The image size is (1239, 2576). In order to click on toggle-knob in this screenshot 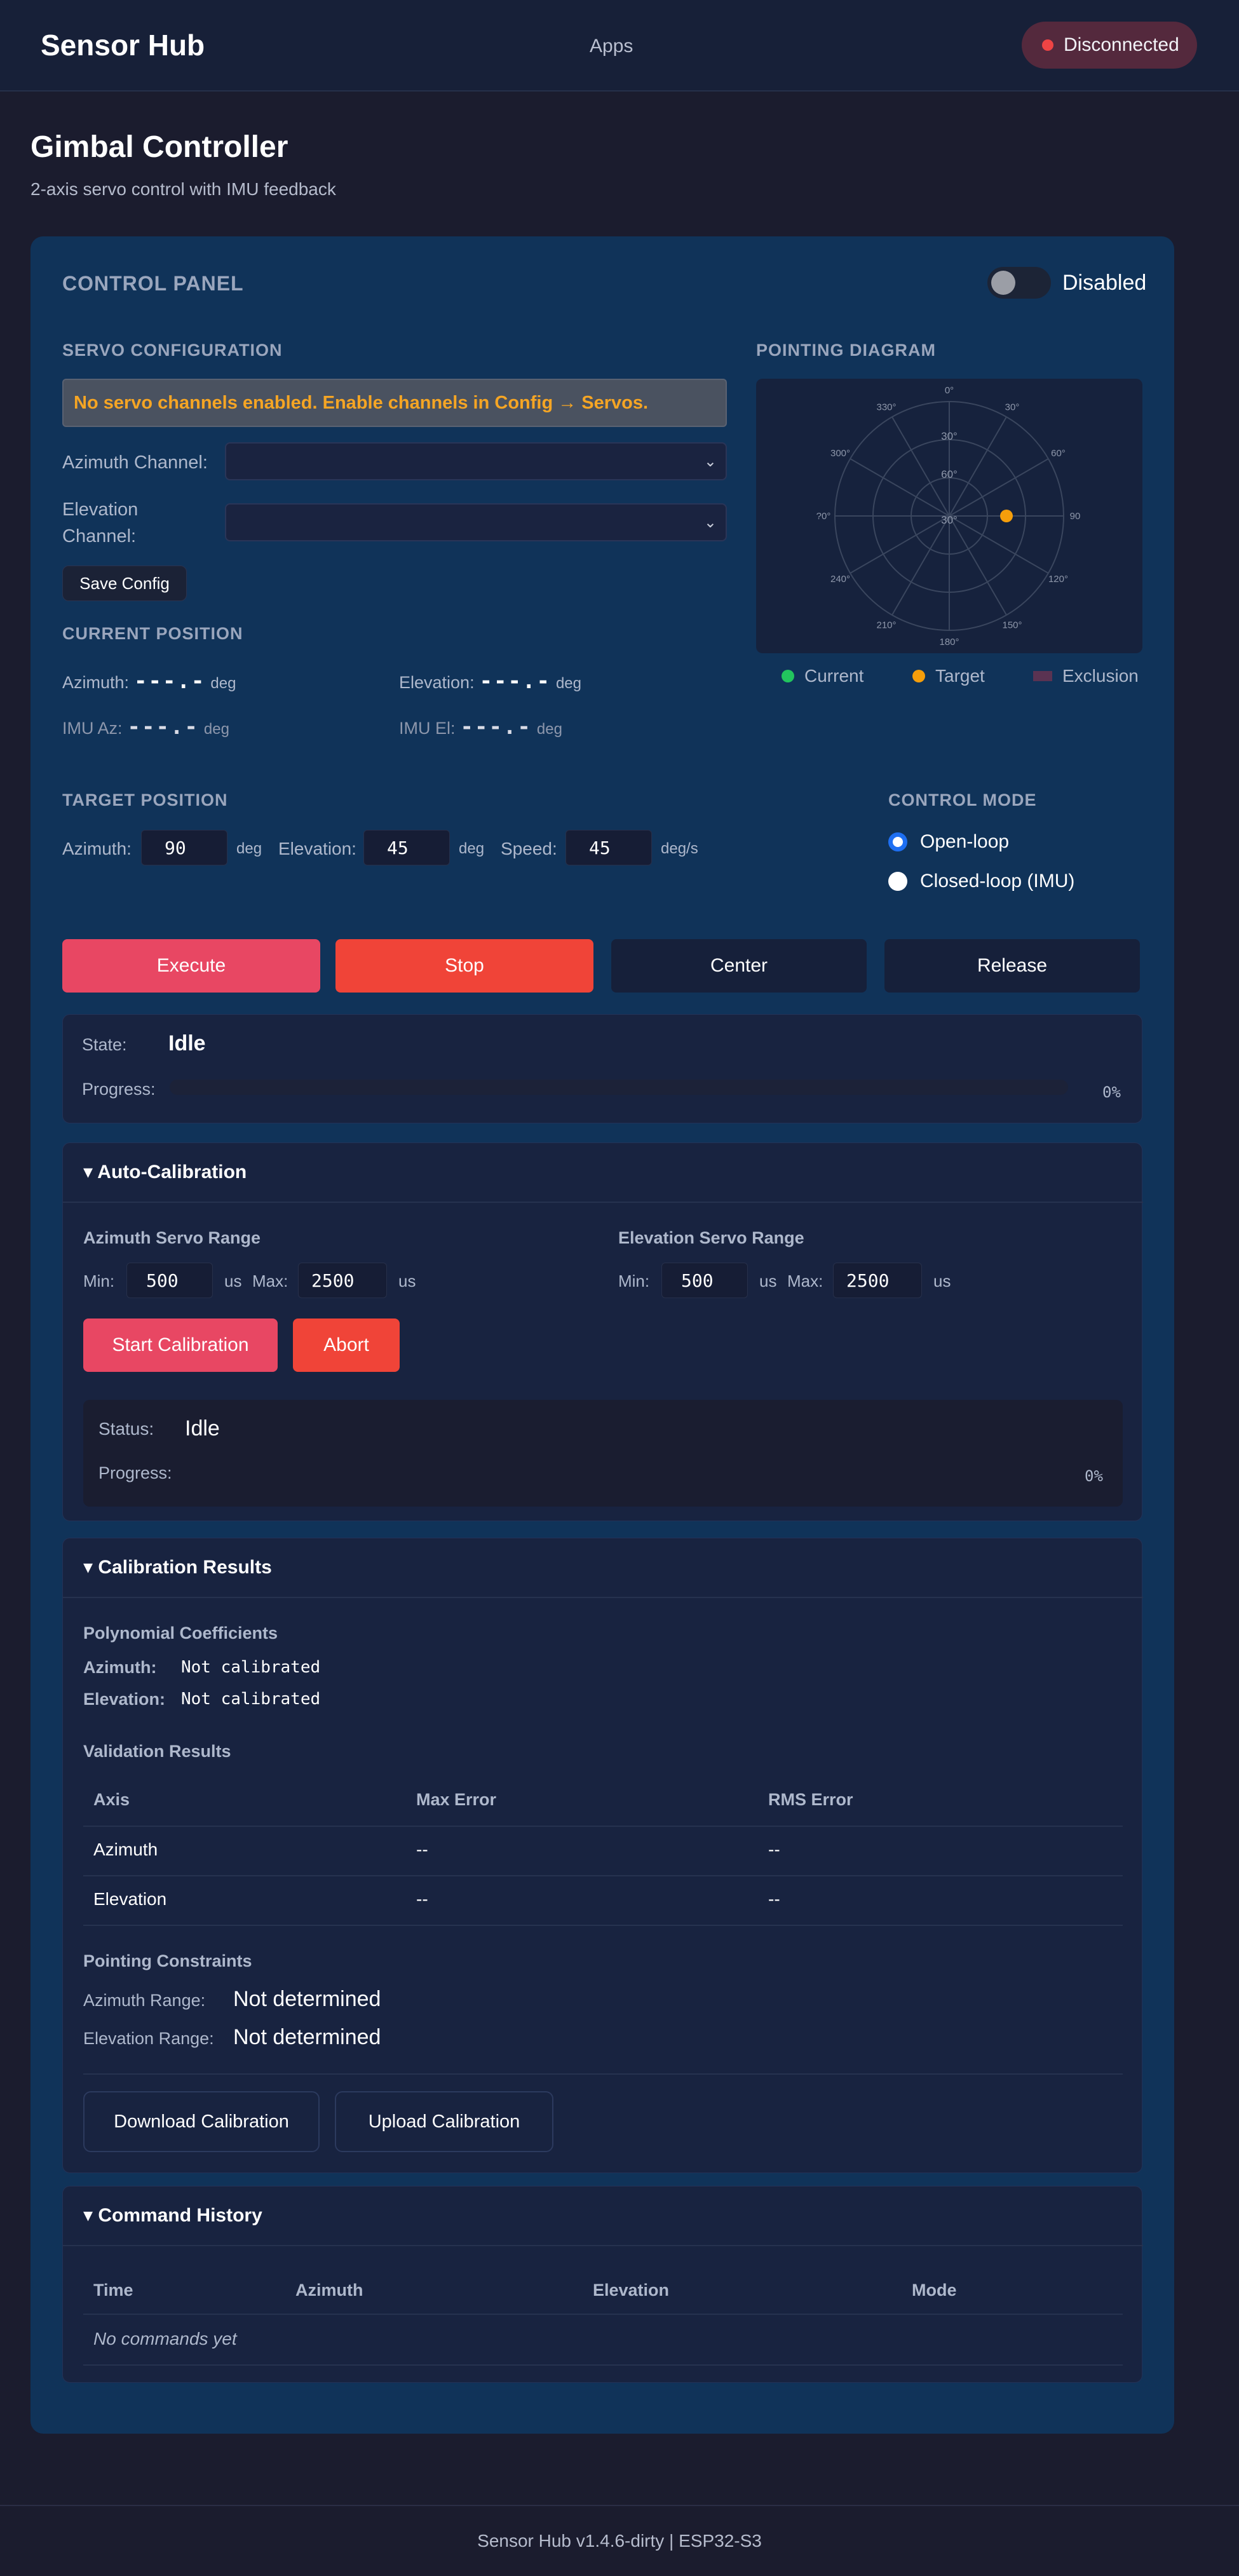, I will do `click(1003, 283)`.